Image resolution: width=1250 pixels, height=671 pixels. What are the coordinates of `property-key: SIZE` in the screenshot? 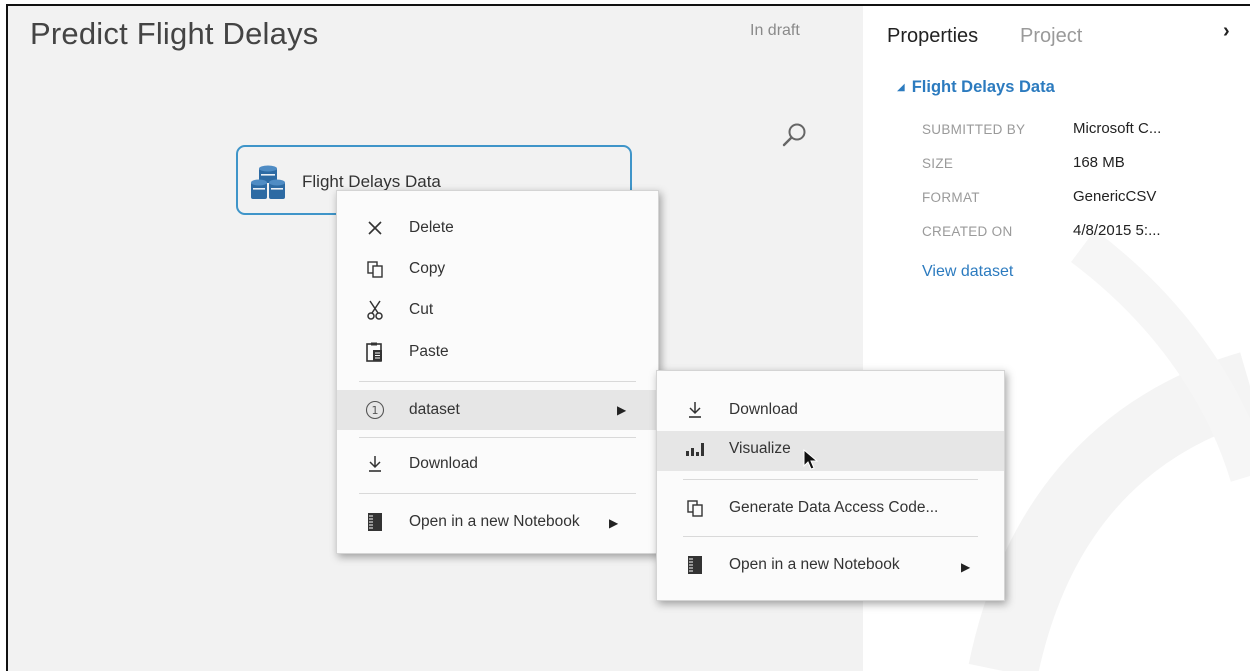 It's located at (938, 163).